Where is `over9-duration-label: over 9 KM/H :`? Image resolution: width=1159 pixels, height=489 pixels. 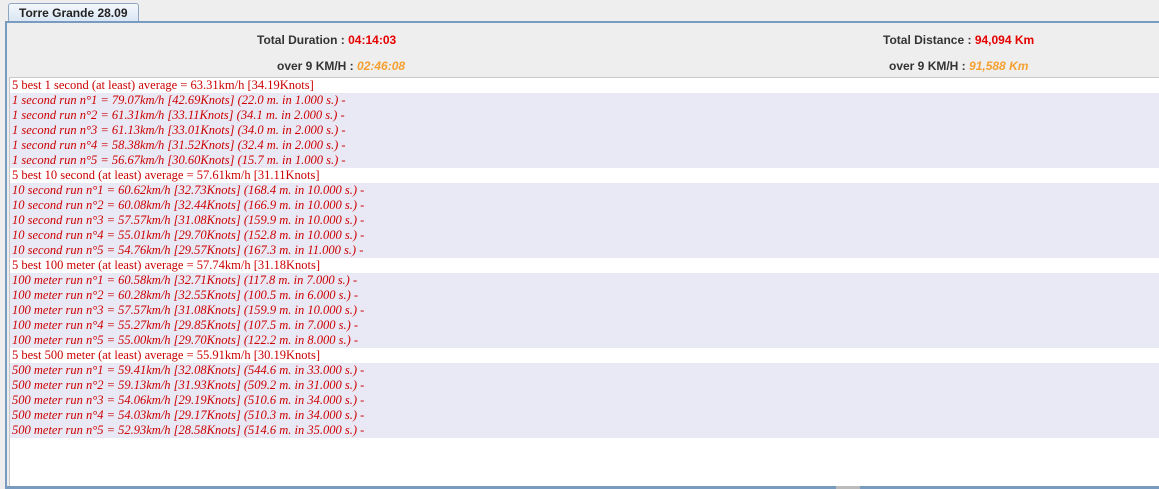
over9-duration-label: over 9 KM/H : is located at coordinates (315, 66).